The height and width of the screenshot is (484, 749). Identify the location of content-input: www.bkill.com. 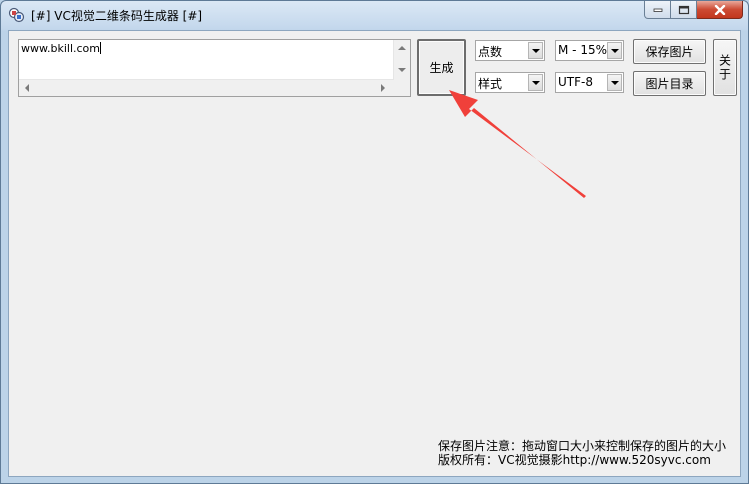
(214, 68).